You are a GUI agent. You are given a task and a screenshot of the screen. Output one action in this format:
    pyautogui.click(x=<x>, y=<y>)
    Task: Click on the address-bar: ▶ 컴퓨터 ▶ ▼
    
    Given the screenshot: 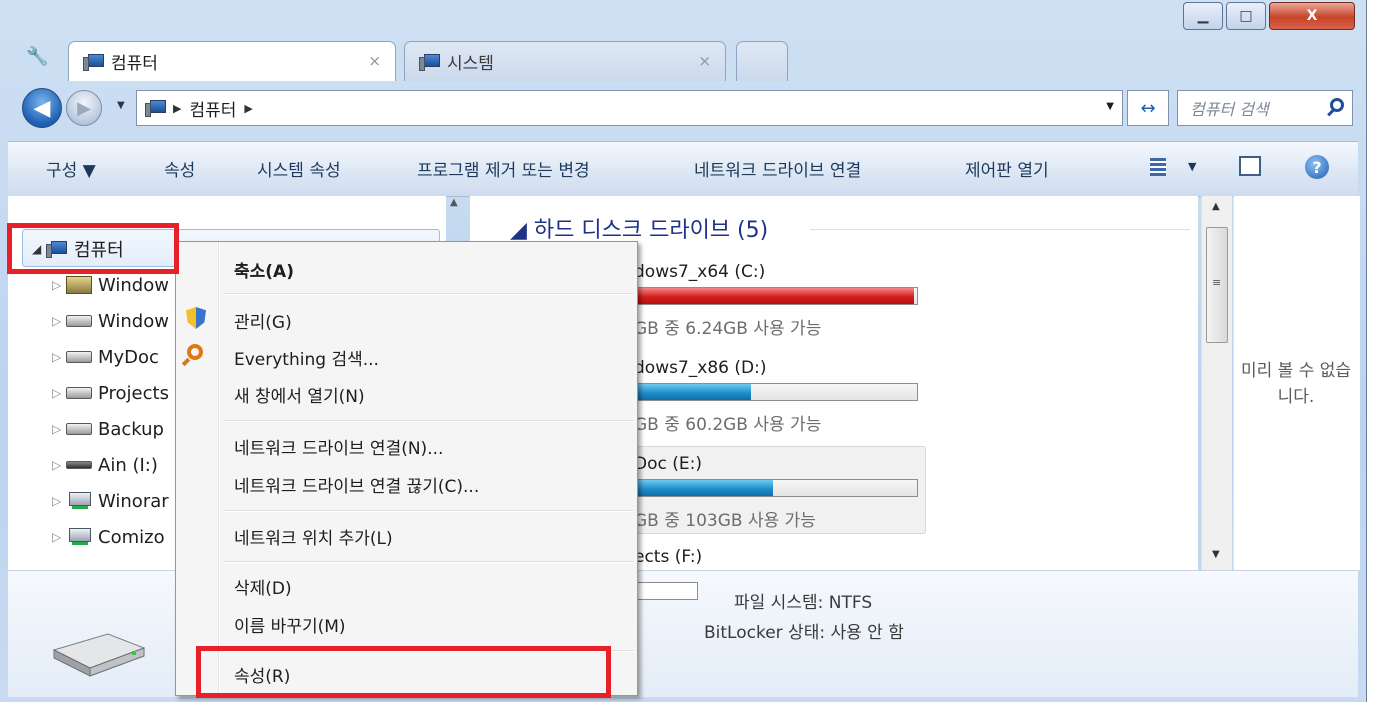 What is the action you would take?
    pyautogui.click(x=629, y=108)
    